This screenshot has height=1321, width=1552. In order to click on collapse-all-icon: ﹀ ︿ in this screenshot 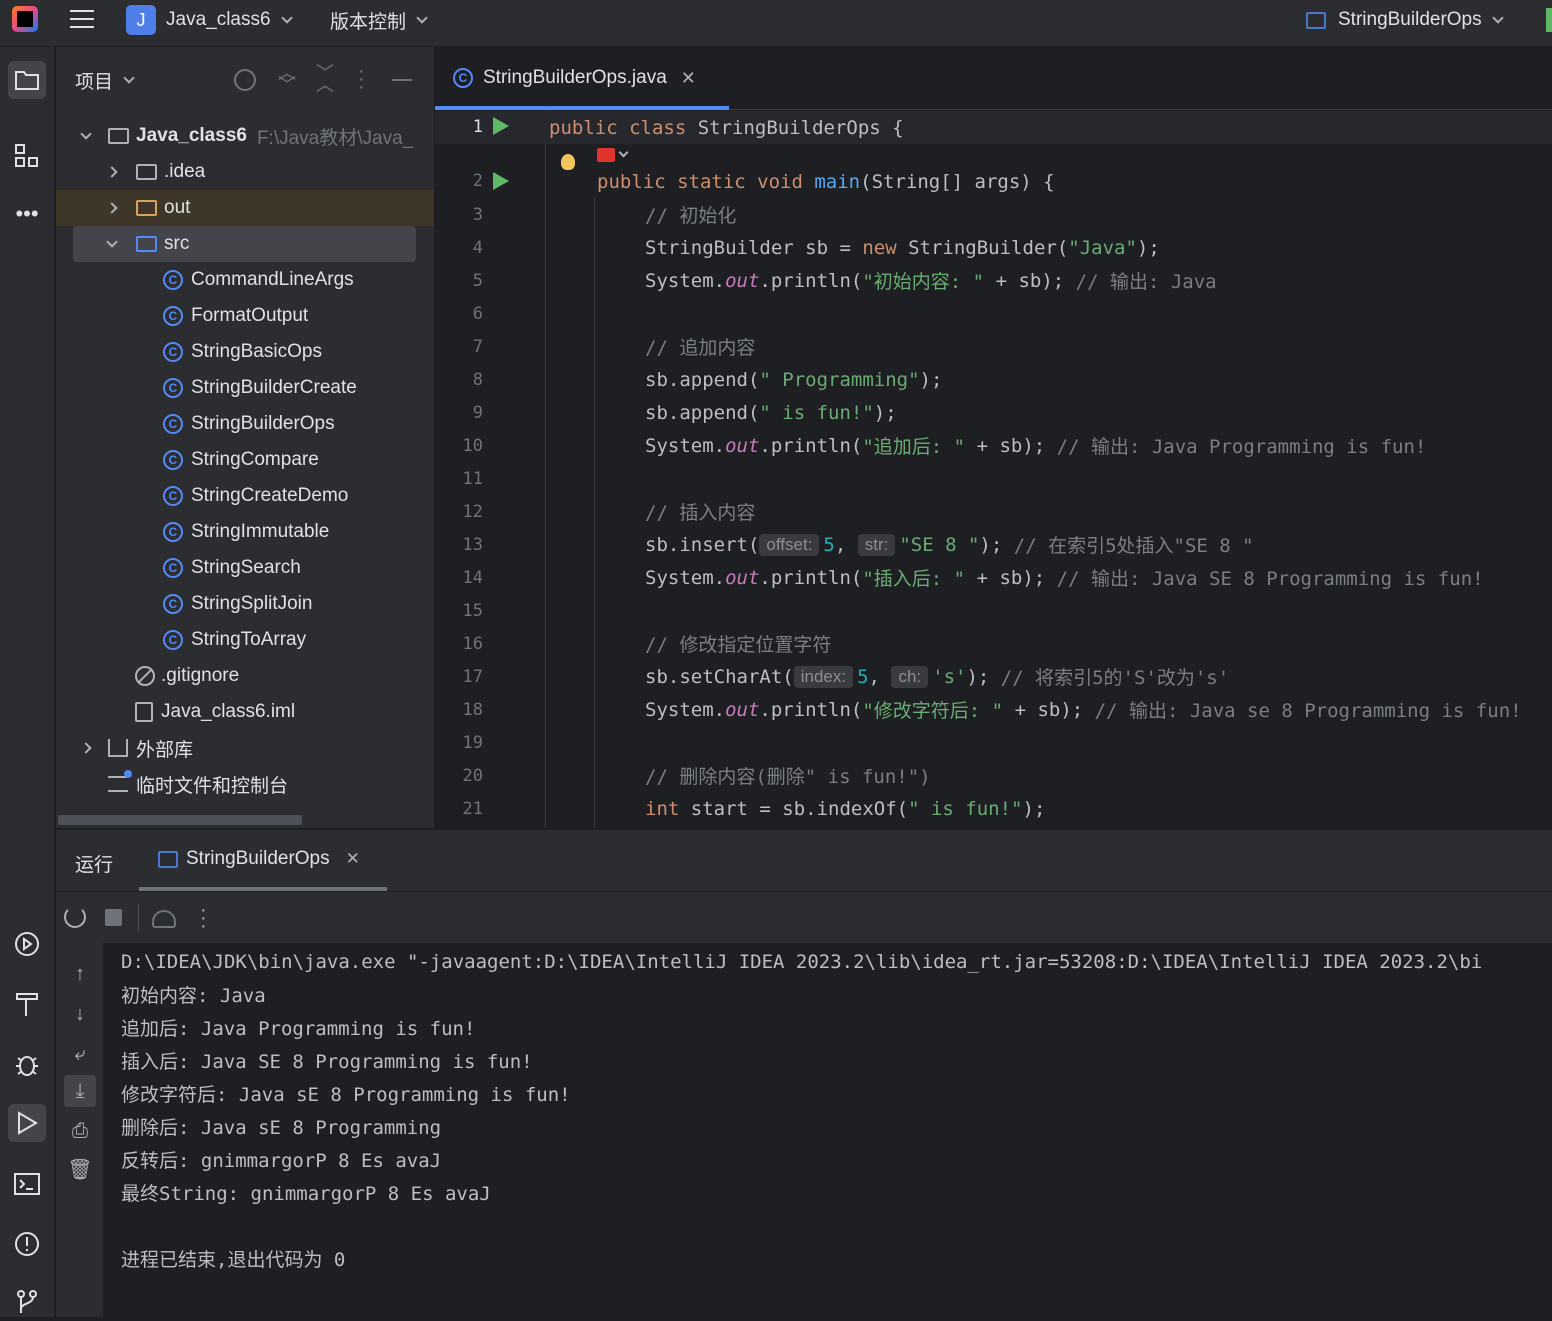, I will do `click(325, 79)`.